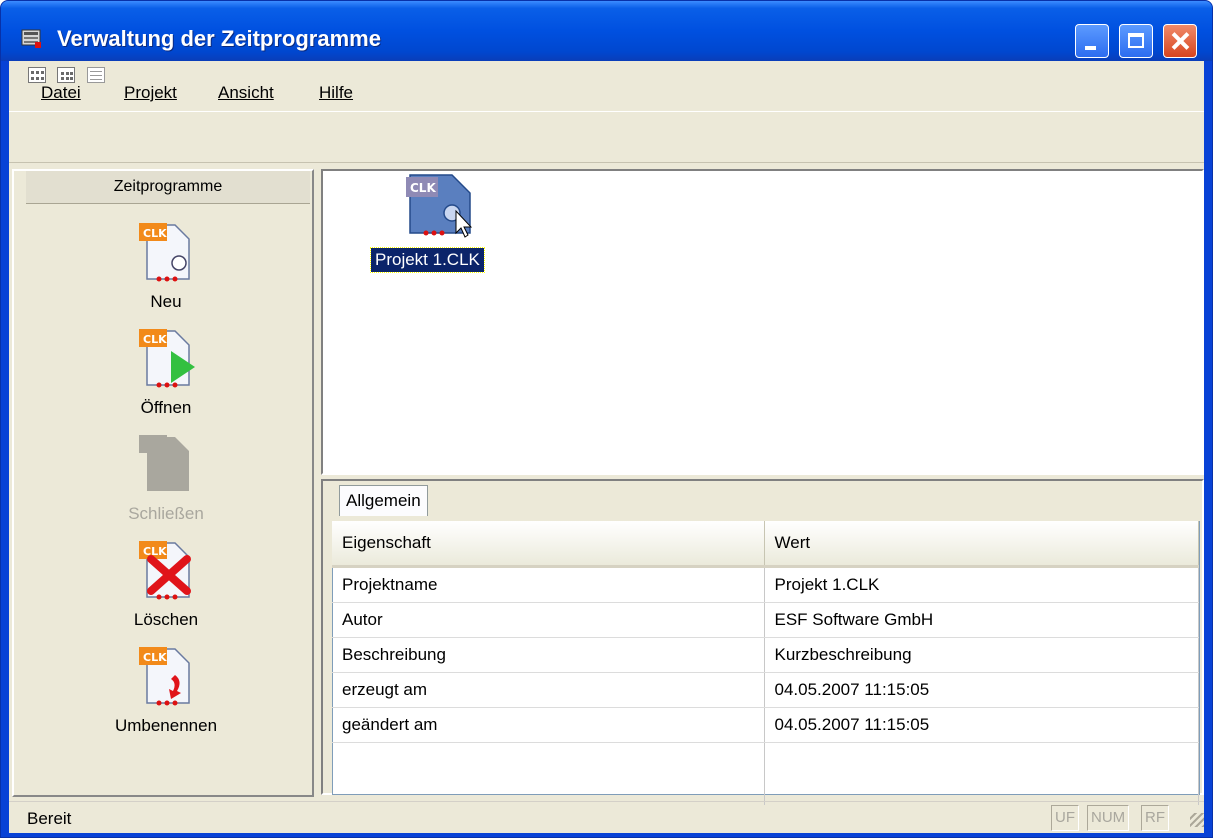 The width and height of the screenshot is (1213, 838). What do you see at coordinates (37, 75) in the screenshot?
I see `large-icons-view-icon` at bounding box center [37, 75].